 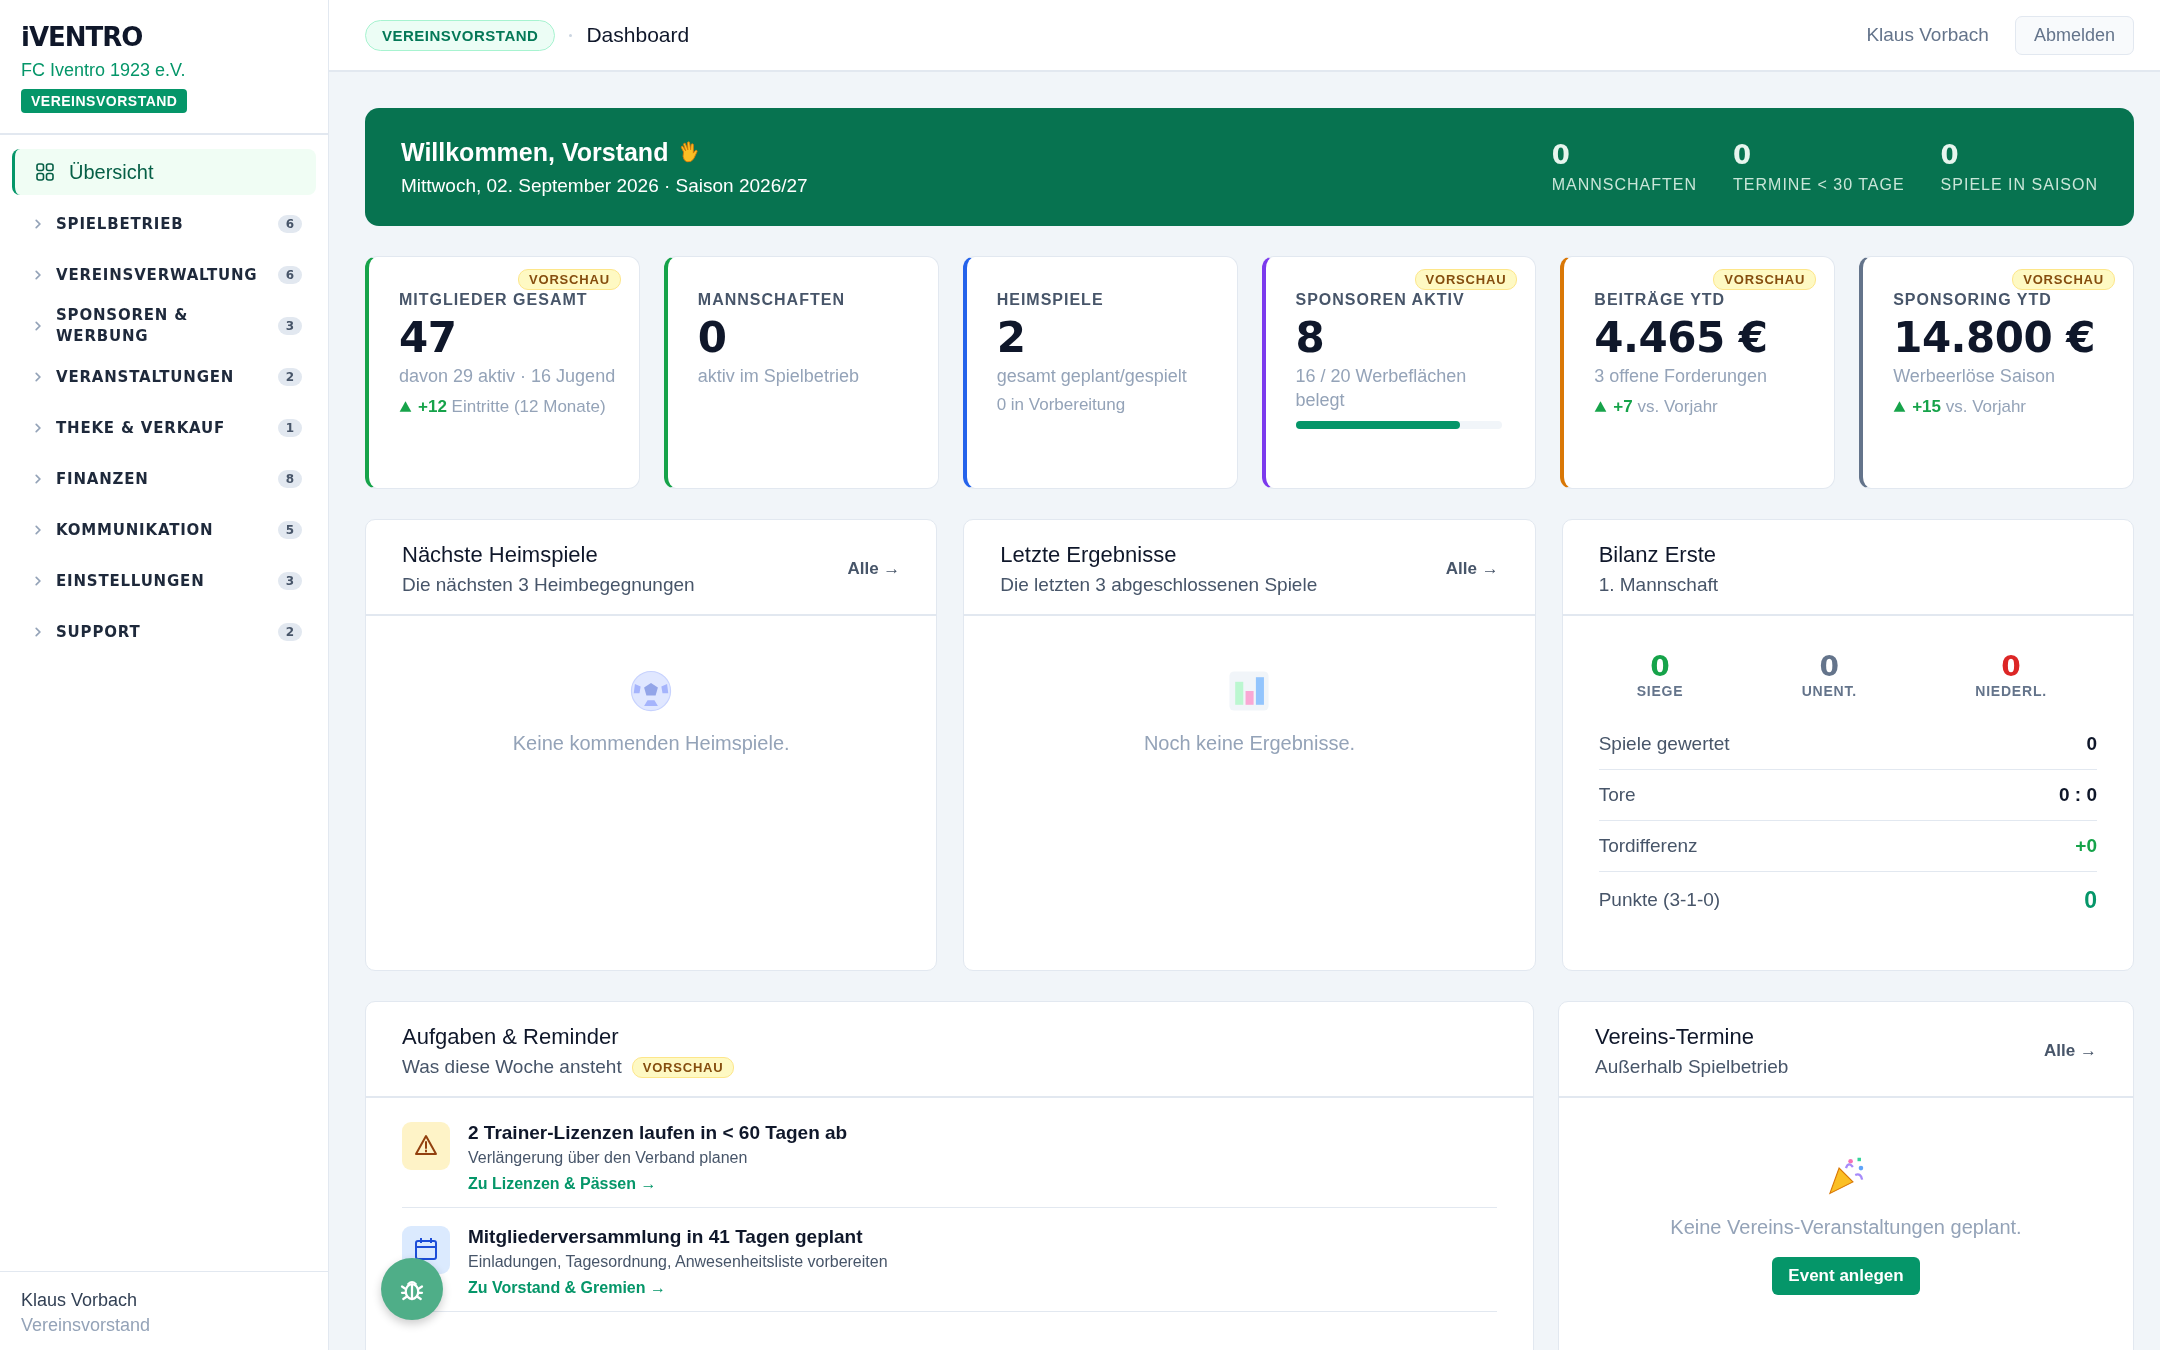 What do you see at coordinates (1624, 185) in the screenshot?
I see `stat-label: MANNSCHAFTEN` at bounding box center [1624, 185].